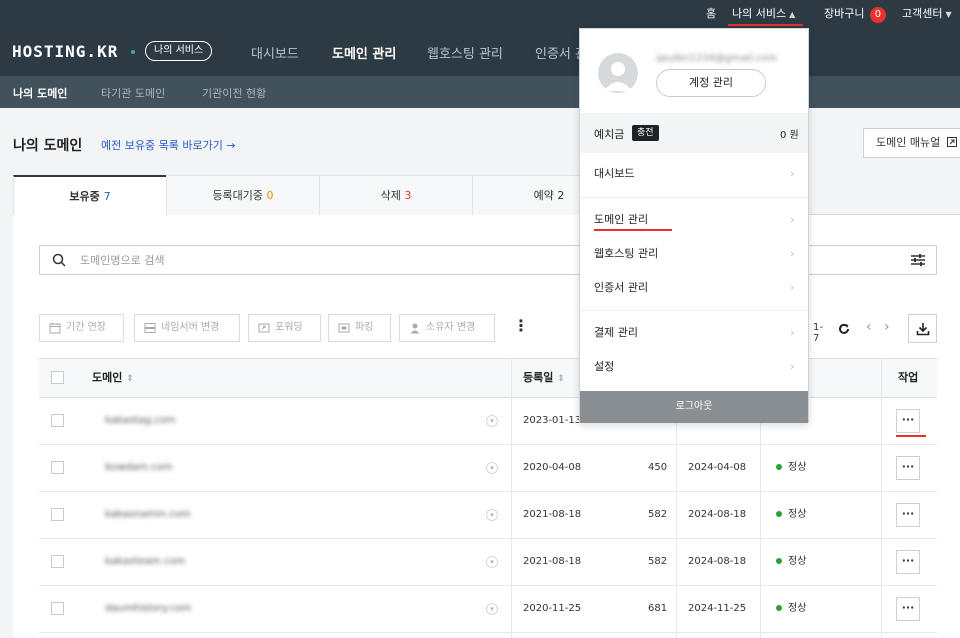 This screenshot has height=638, width=960. I want to click on avatar, so click(618, 73).